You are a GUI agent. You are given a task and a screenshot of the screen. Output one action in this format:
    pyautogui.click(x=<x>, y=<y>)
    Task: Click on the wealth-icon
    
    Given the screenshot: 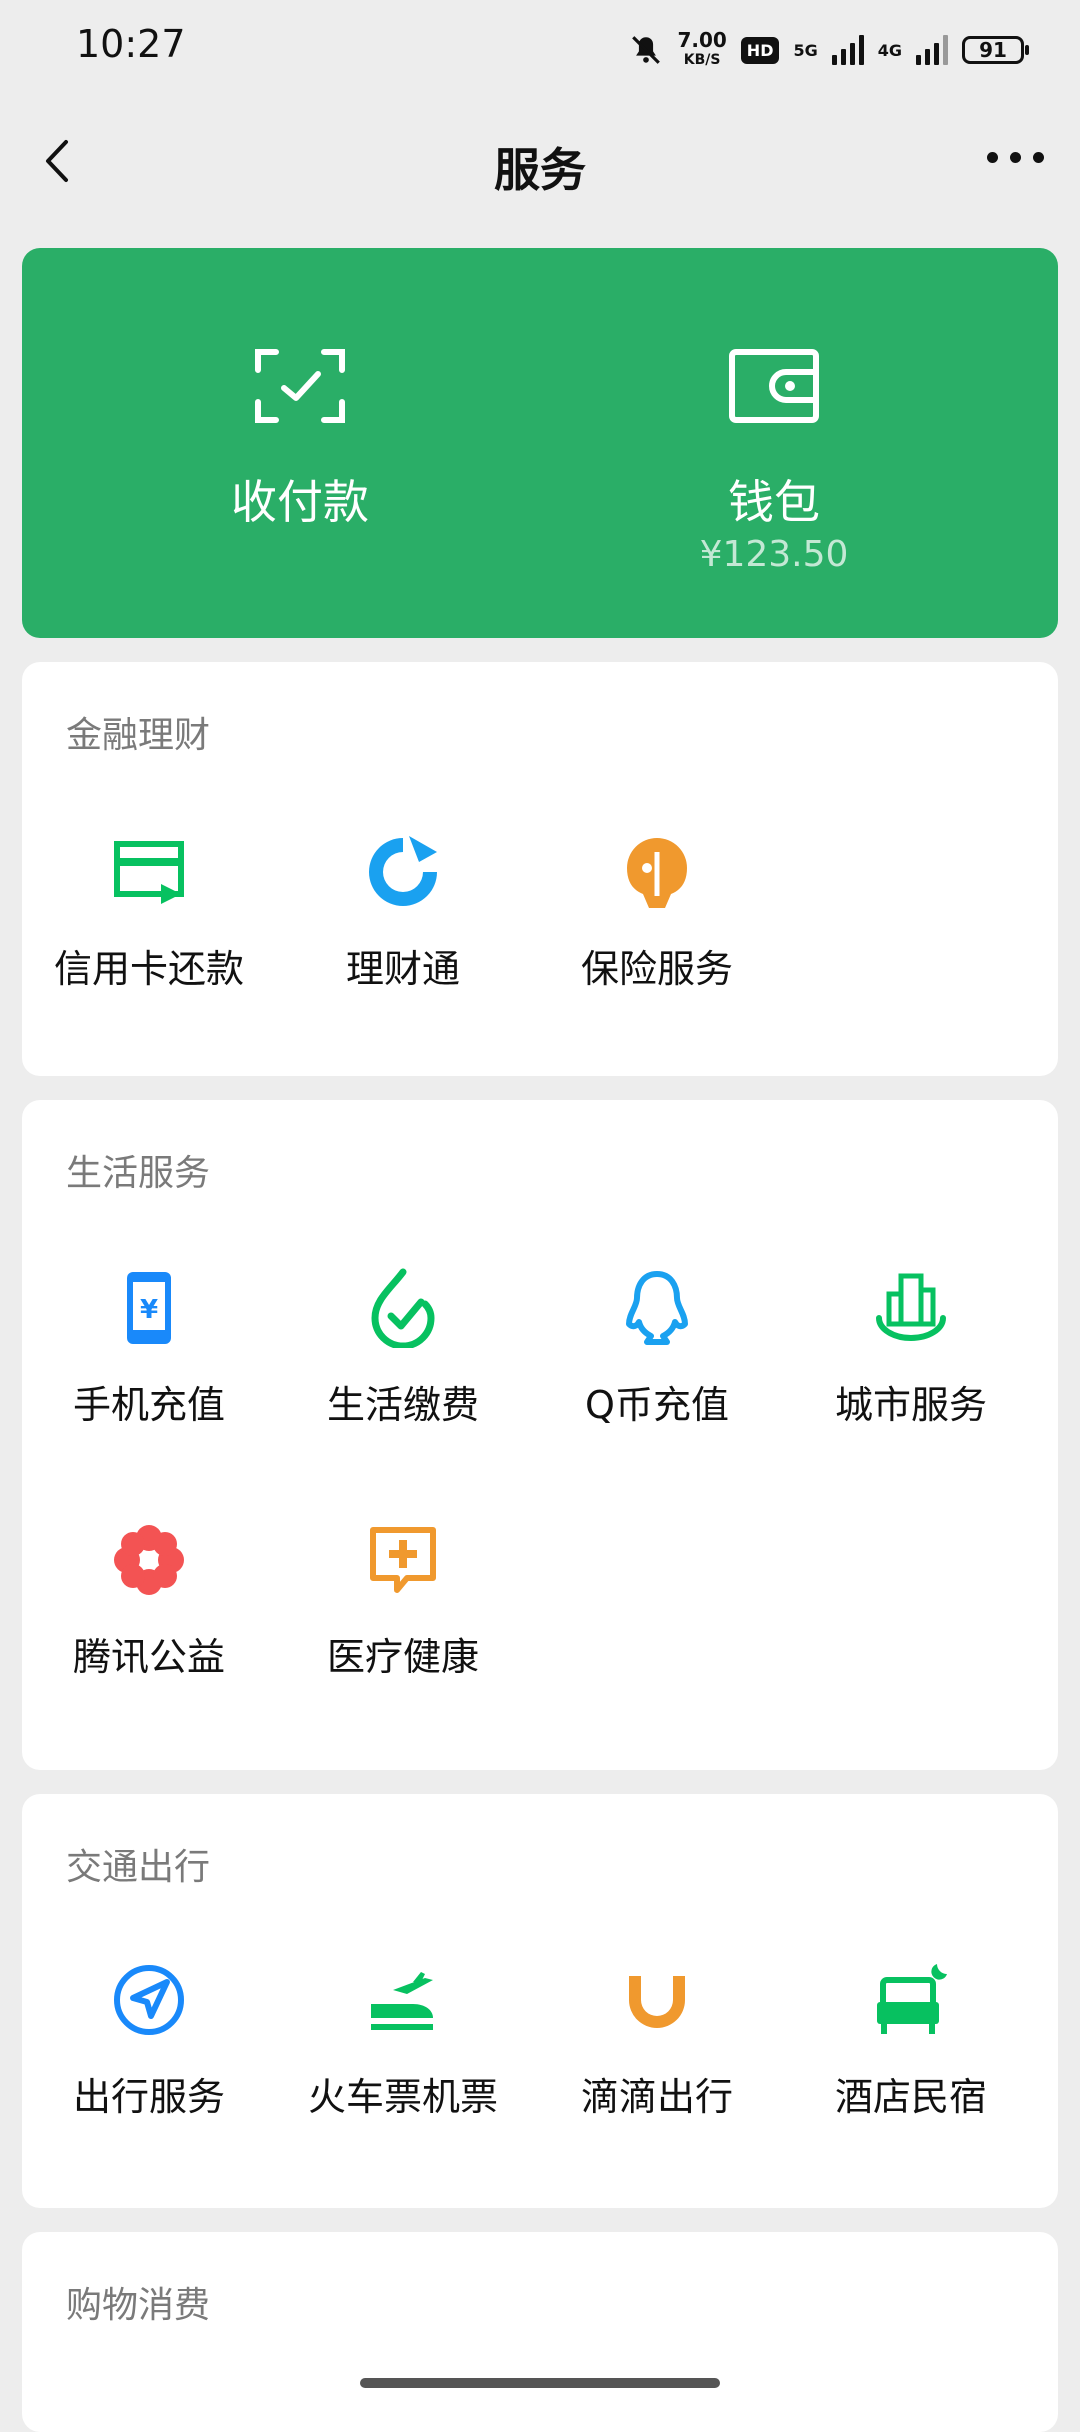 What is the action you would take?
    pyautogui.click(x=403, y=871)
    